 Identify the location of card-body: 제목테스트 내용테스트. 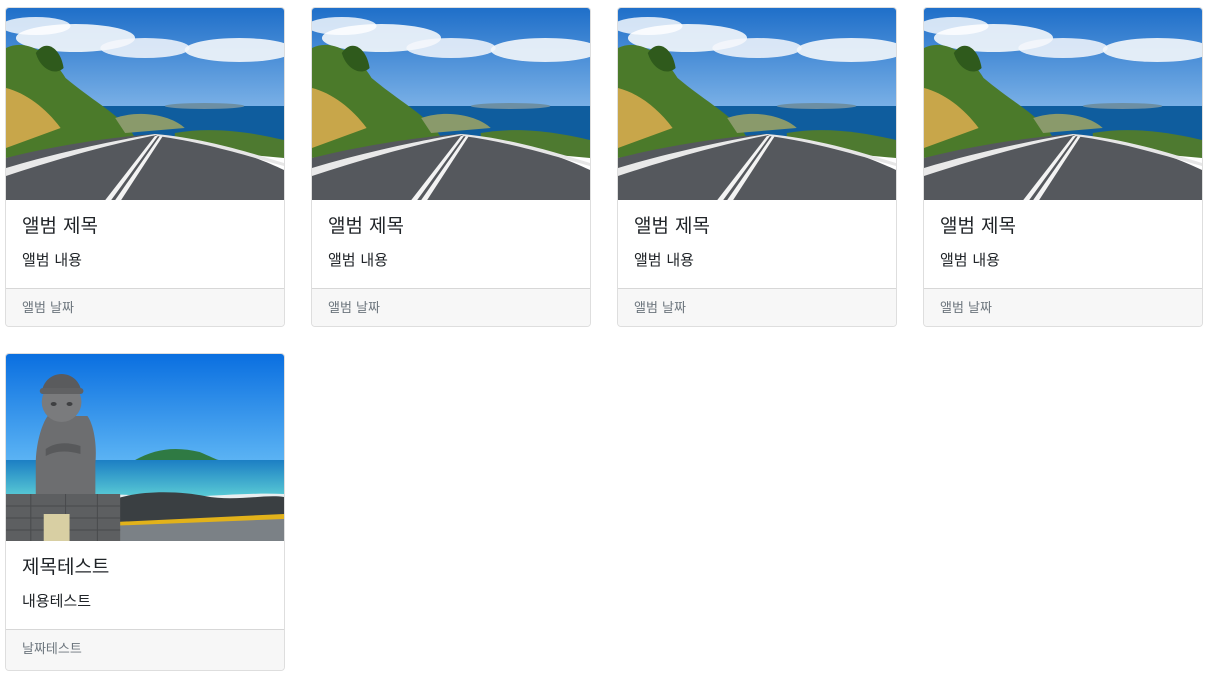
(145, 585).